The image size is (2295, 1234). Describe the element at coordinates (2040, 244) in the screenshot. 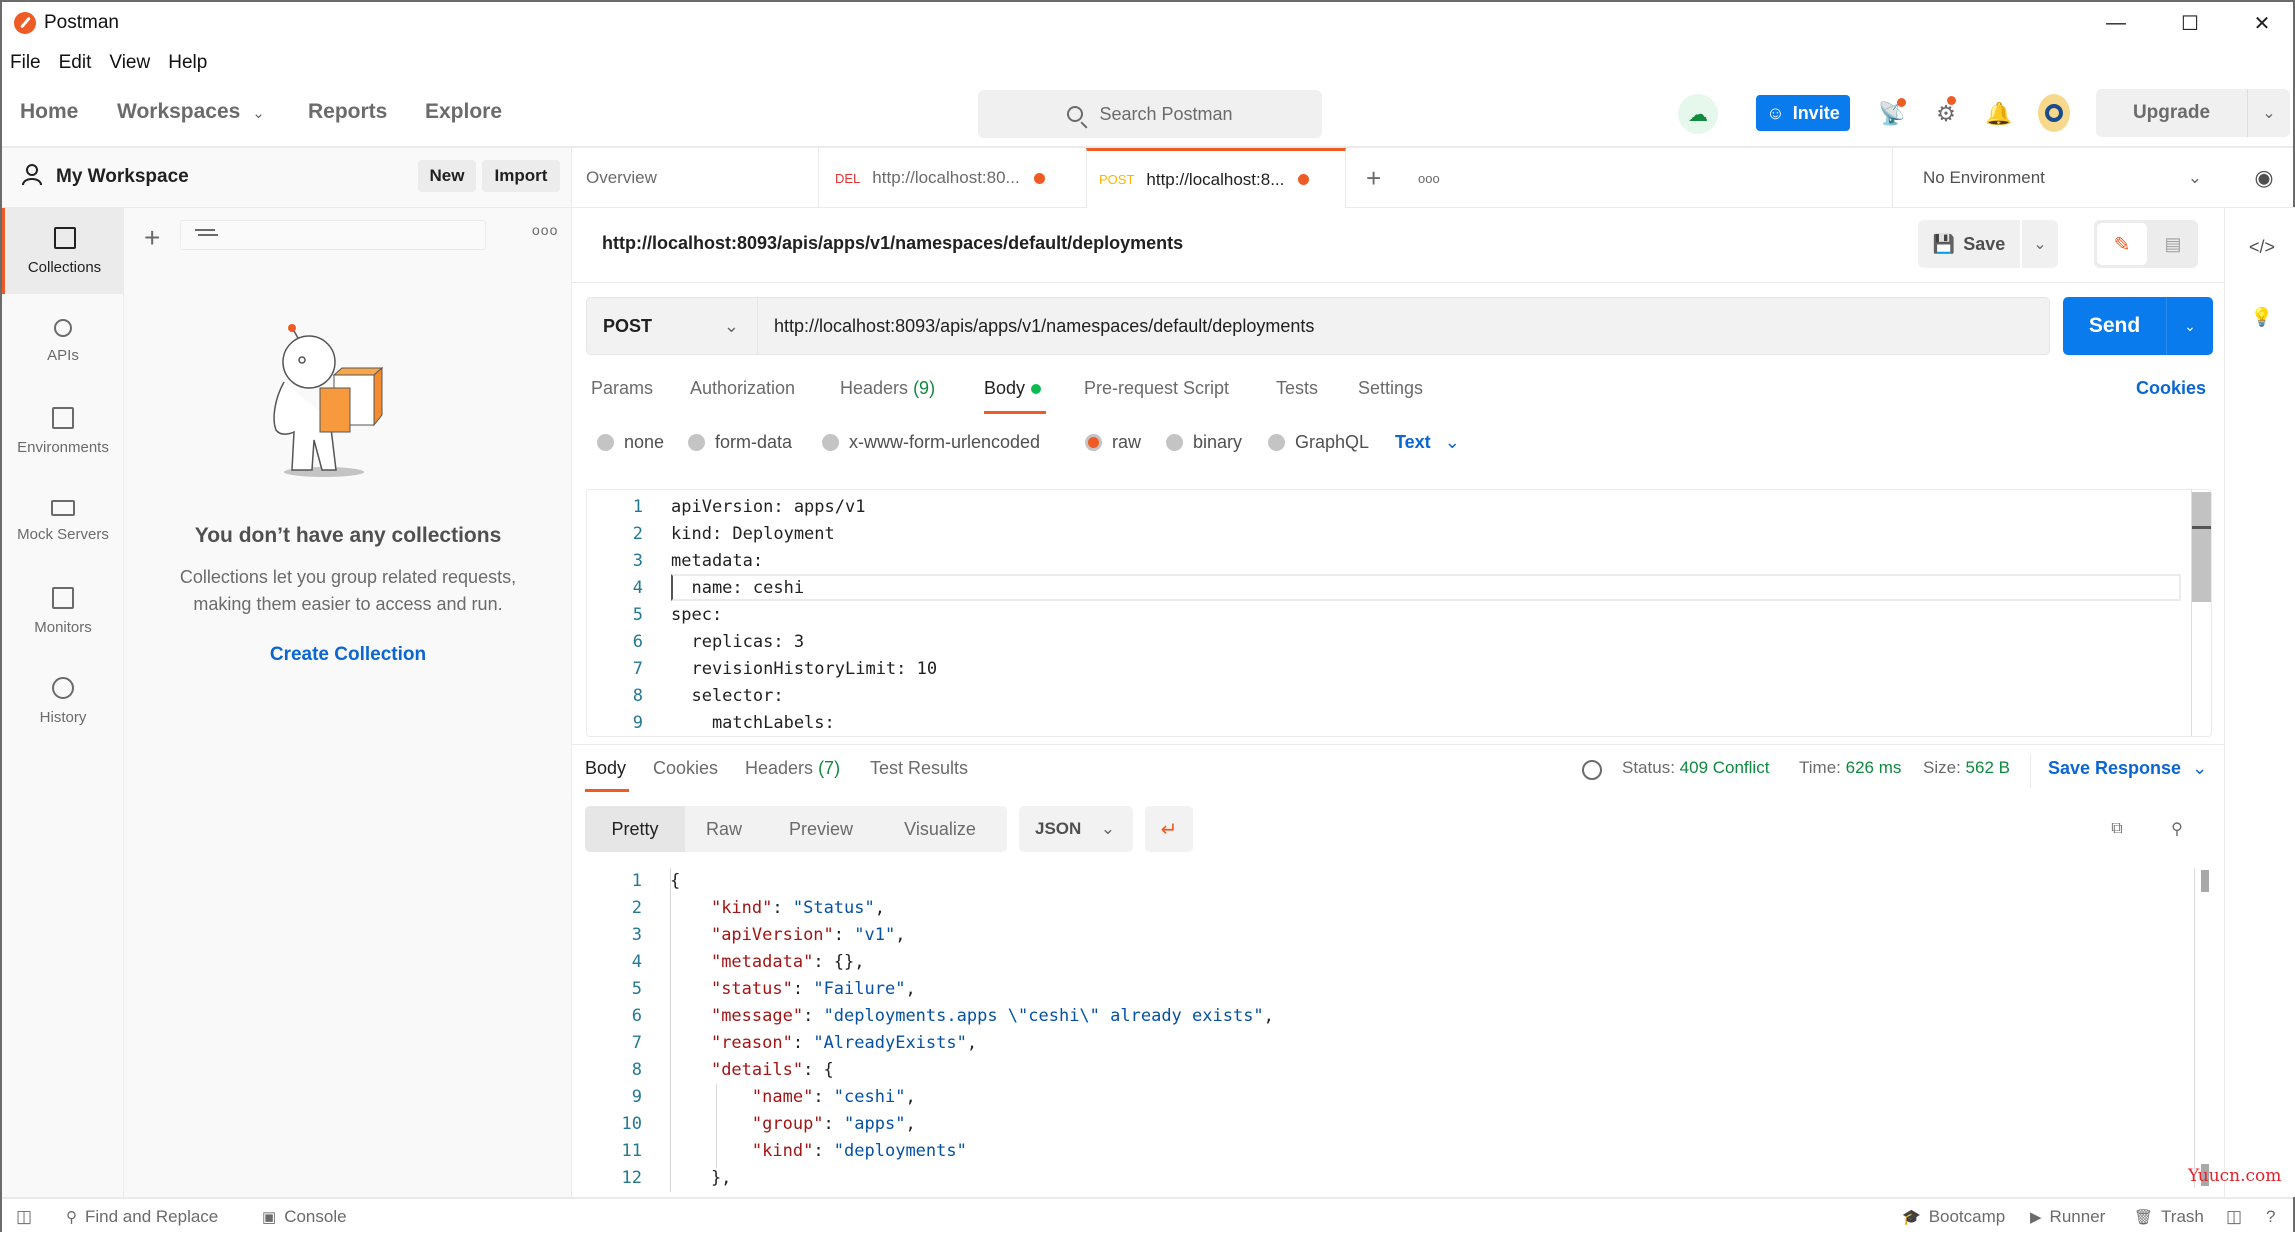

I see `save-dropdown-chevron: ⌄` at that location.